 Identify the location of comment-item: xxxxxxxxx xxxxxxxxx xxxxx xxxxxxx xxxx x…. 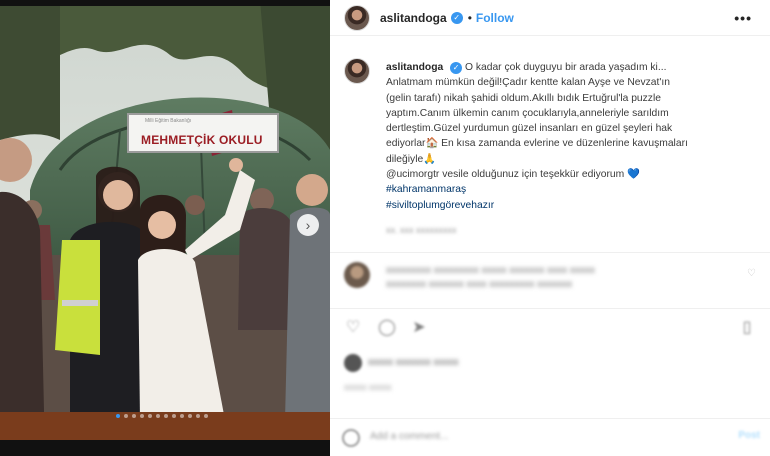
(554, 282).